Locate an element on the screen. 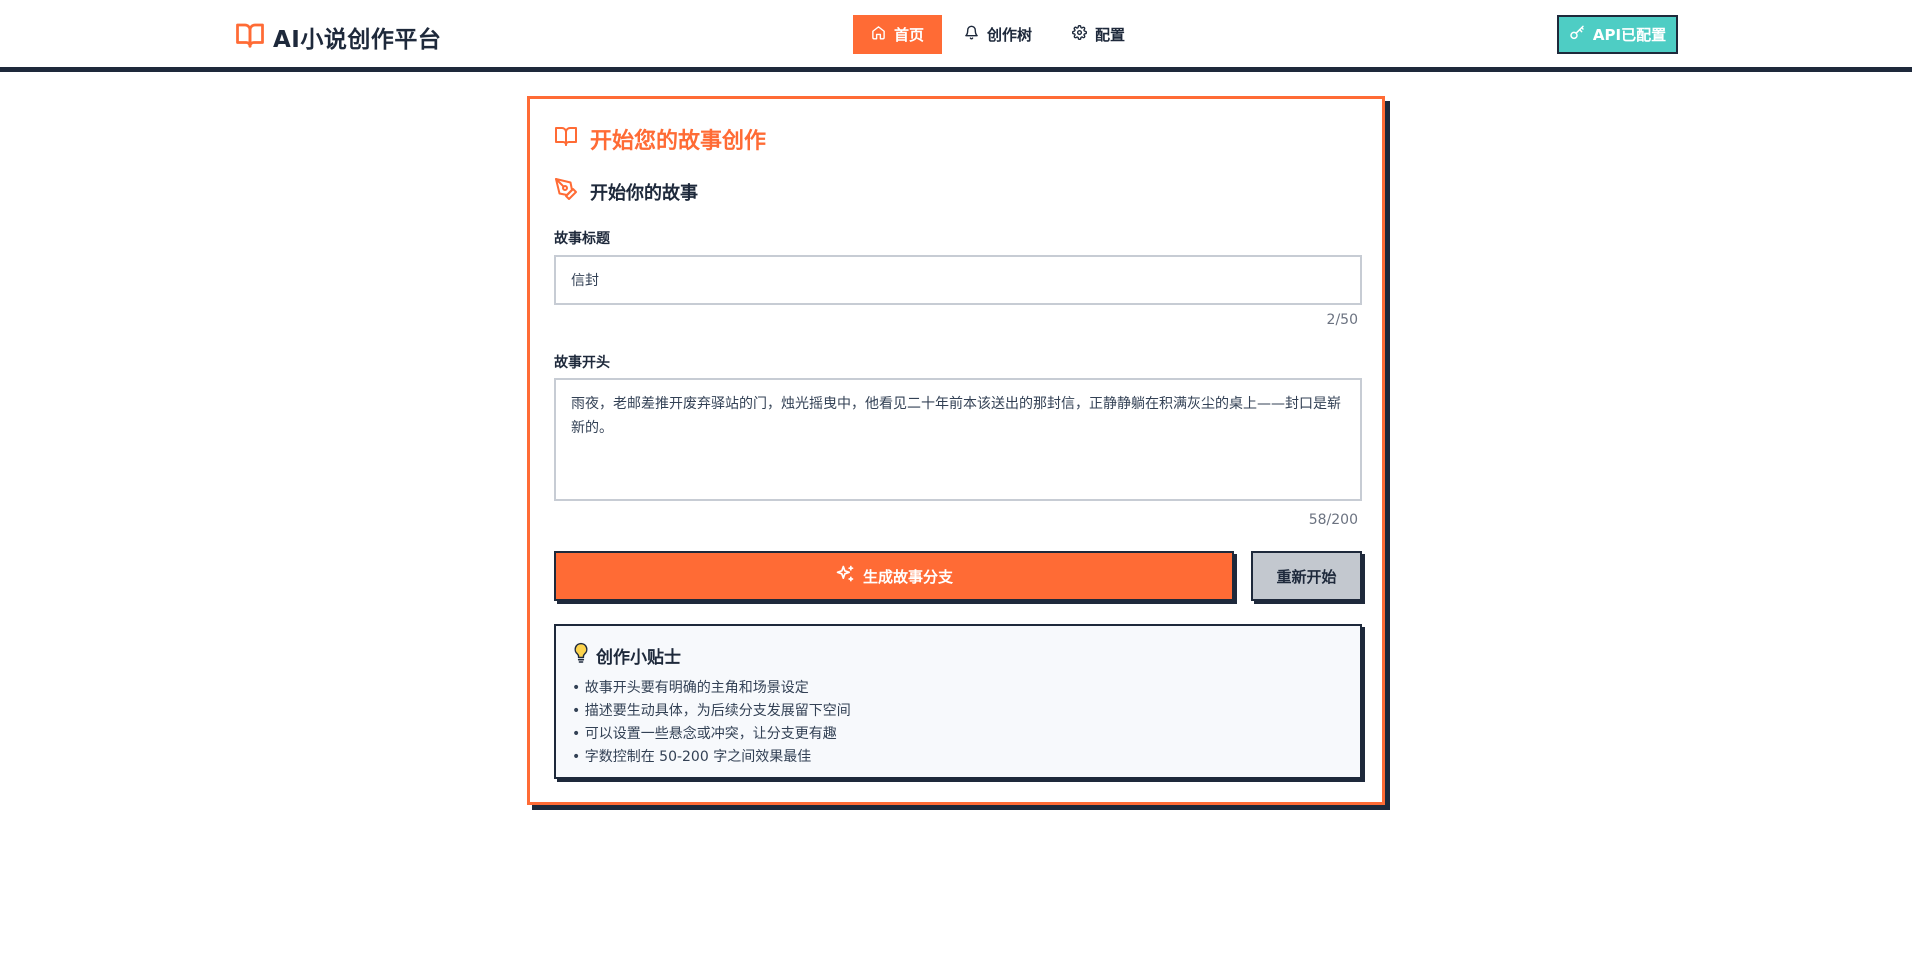 The image size is (1912, 962). main-nav: 首页 创作树 配置 is located at coordinates (998, 34).